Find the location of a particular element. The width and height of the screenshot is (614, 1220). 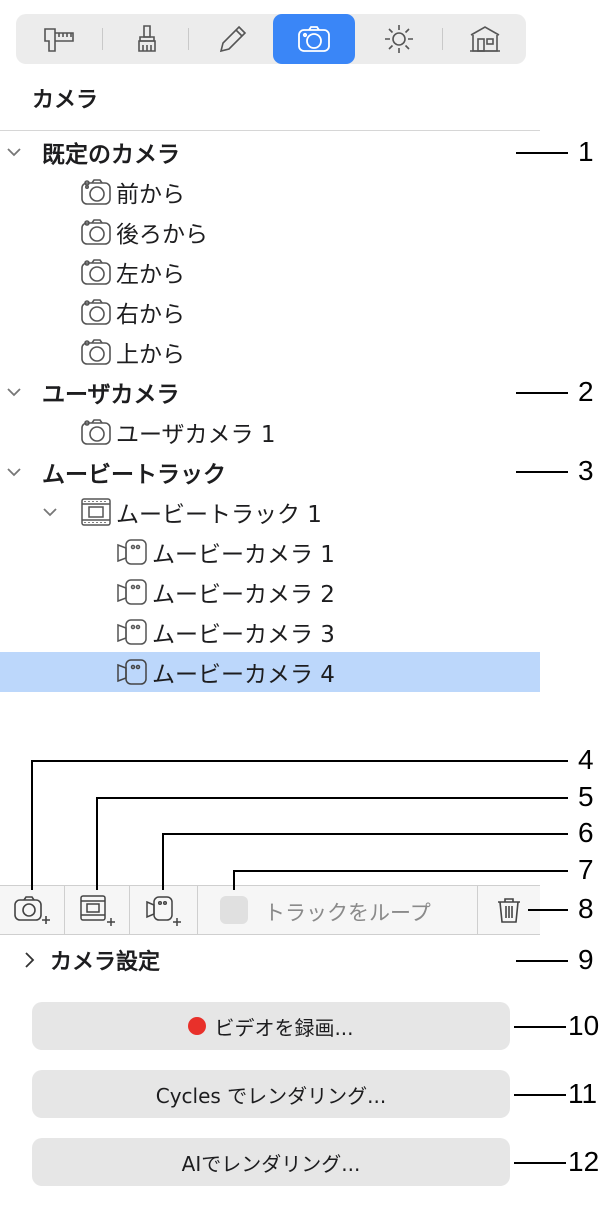

callout-number: 5 is located at coordinates (586, 796).